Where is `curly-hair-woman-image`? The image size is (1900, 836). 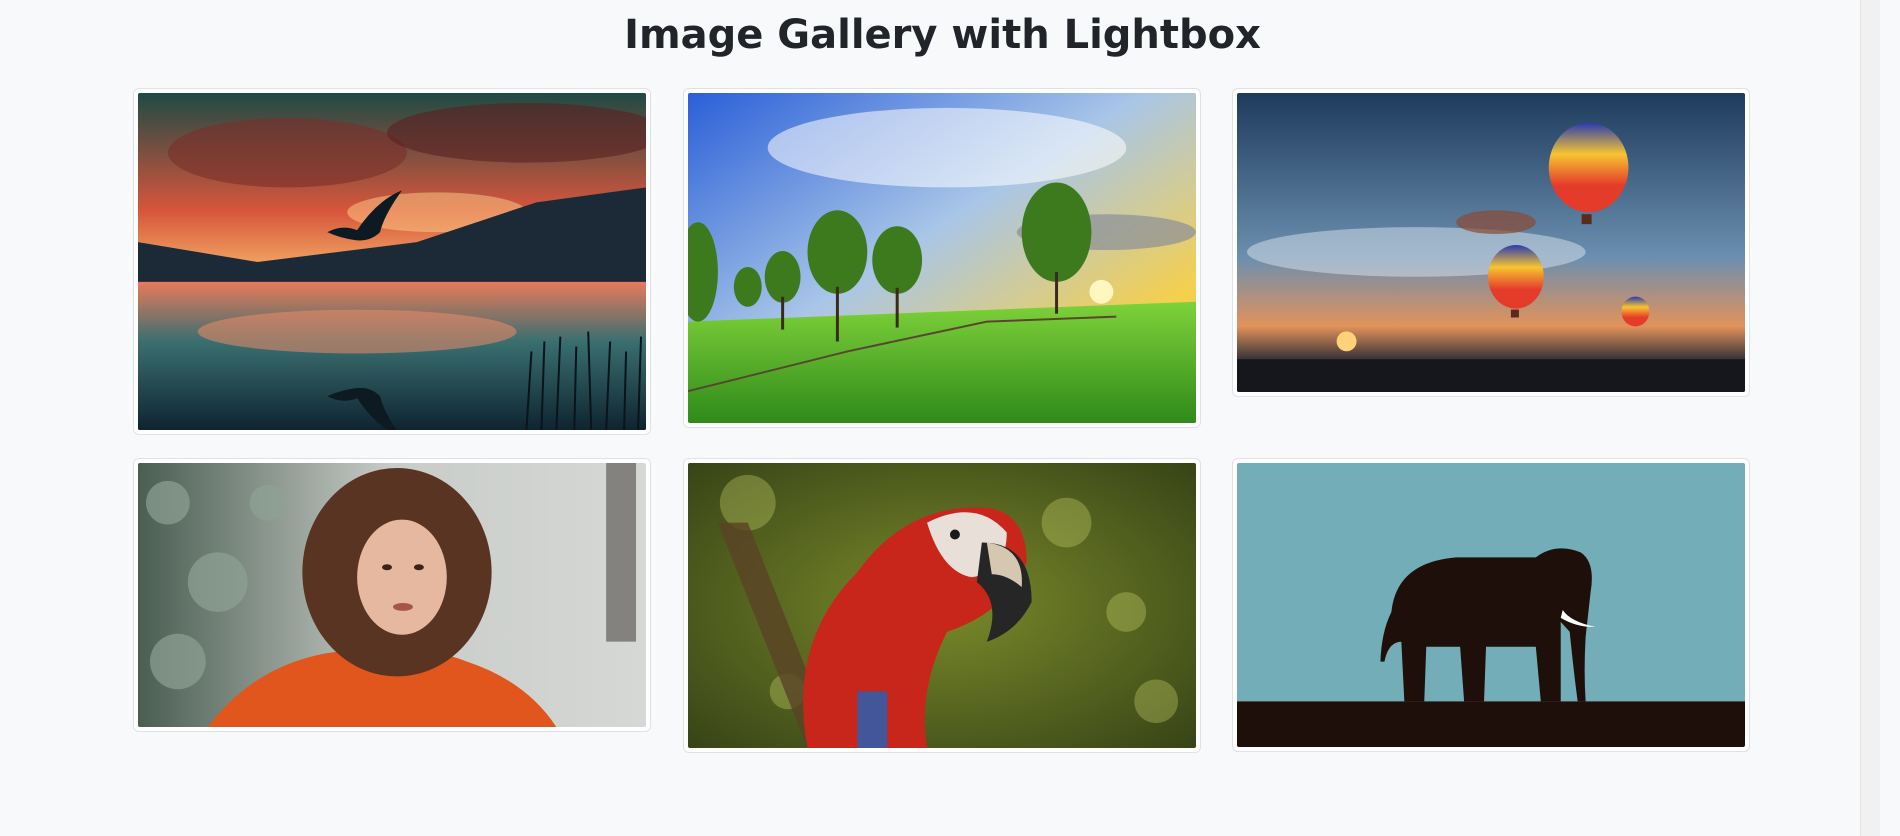 curly-hair-woman-image is located at coordinates (392, 595).